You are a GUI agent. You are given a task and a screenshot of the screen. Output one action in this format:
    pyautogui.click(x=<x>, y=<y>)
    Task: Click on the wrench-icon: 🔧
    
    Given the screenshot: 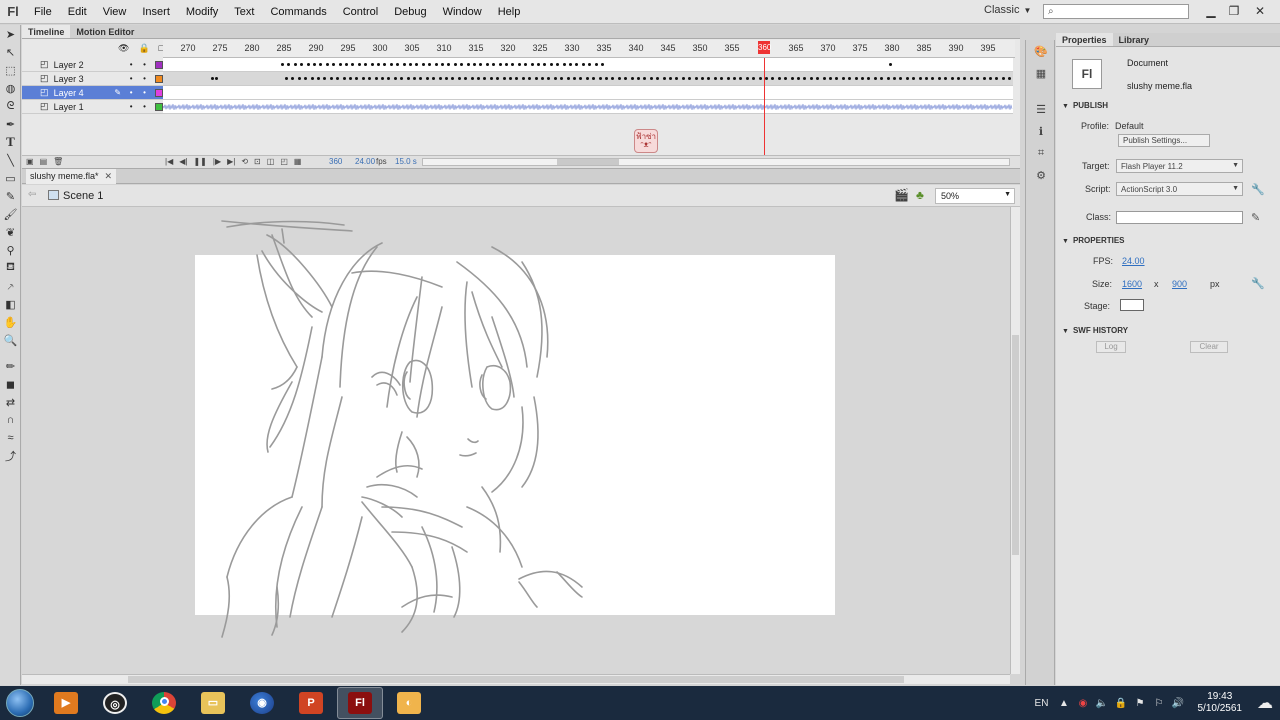 What is the action you would take?
    pyautogui.click(x=1258, y=189)
    